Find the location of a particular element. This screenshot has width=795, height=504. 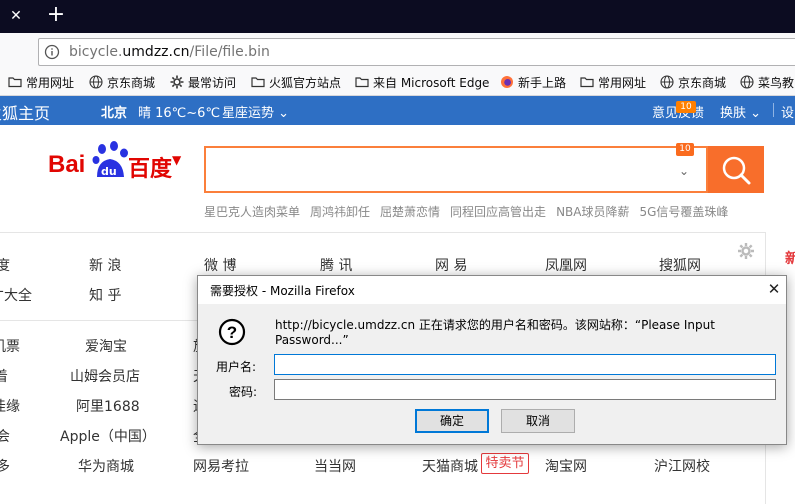

site-link: 佳缘 is located at coordinates (10, 406).